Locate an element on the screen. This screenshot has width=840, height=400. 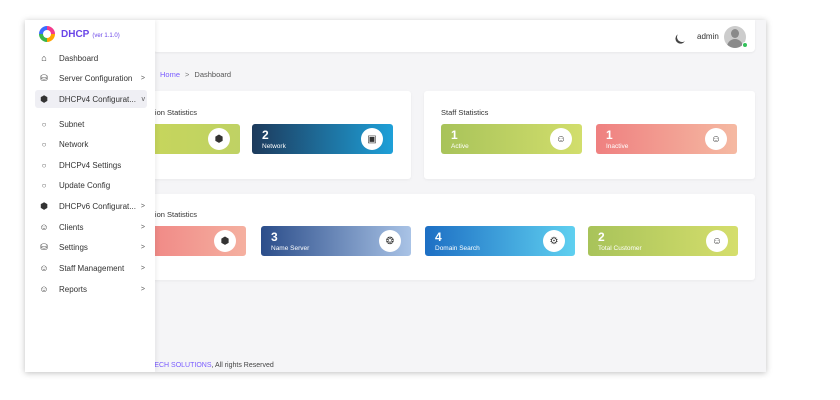
sidebar-item-label: Update Config is located at coordinates (85, 185).